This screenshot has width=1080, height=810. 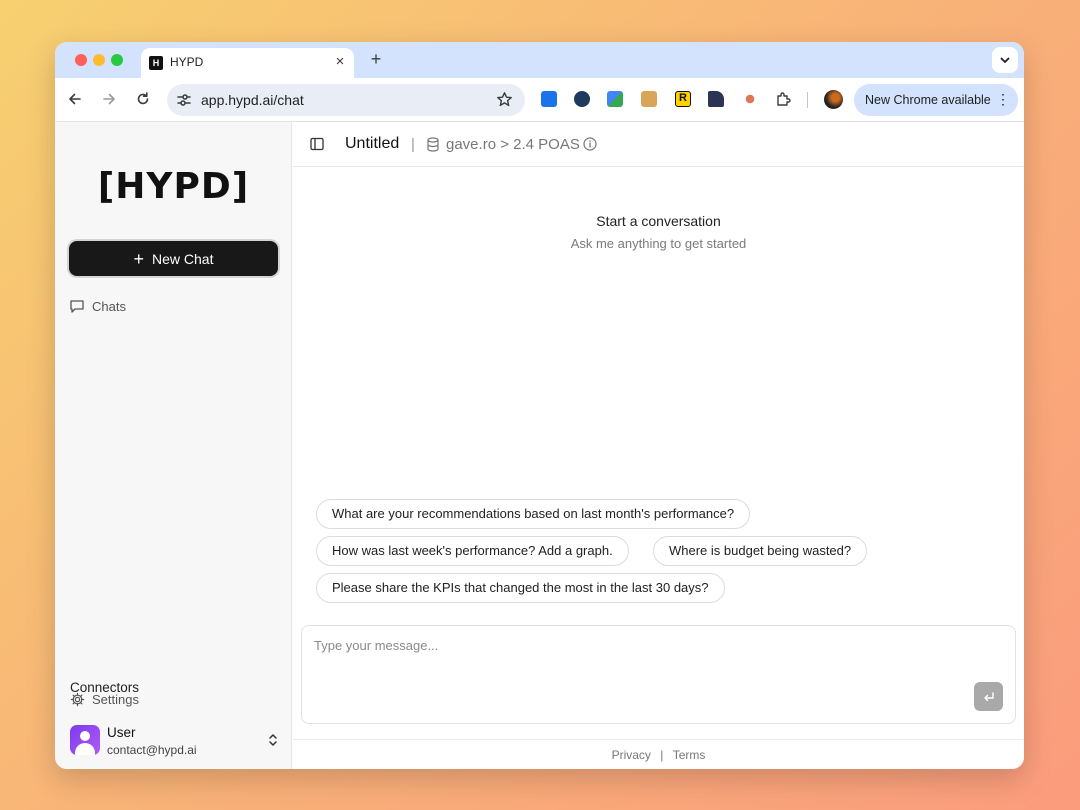 I want to click on chat-bubble-icon, so click(x=77, y=306).